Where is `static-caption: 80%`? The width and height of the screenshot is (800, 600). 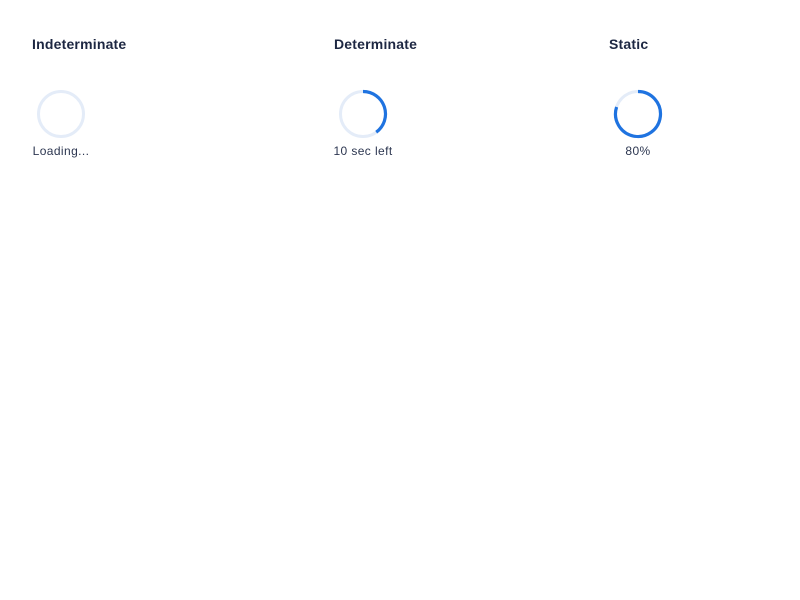 static-caption: 80% is located at coordinates (638, 151).